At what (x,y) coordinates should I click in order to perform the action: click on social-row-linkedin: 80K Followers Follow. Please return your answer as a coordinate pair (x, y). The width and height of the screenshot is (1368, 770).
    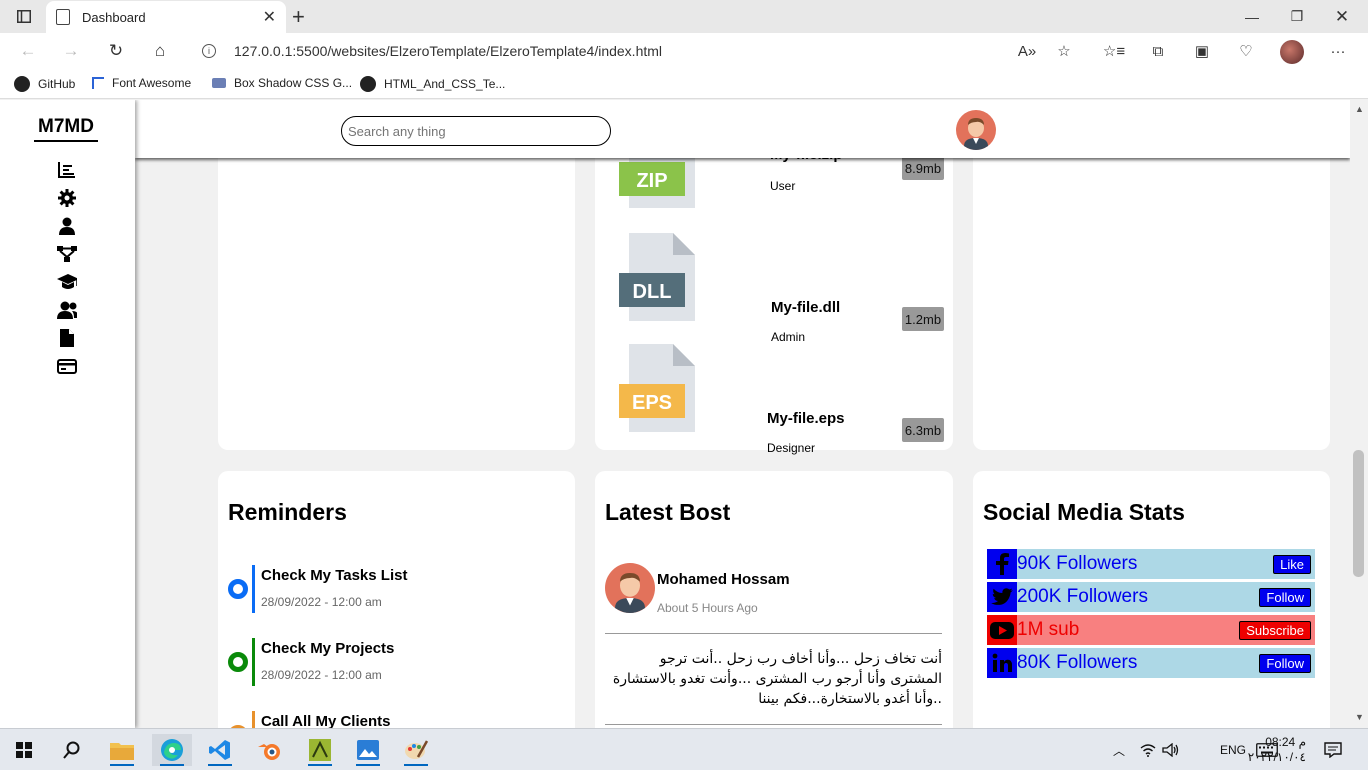
    Looking at the image, I should click on (1151, 663).